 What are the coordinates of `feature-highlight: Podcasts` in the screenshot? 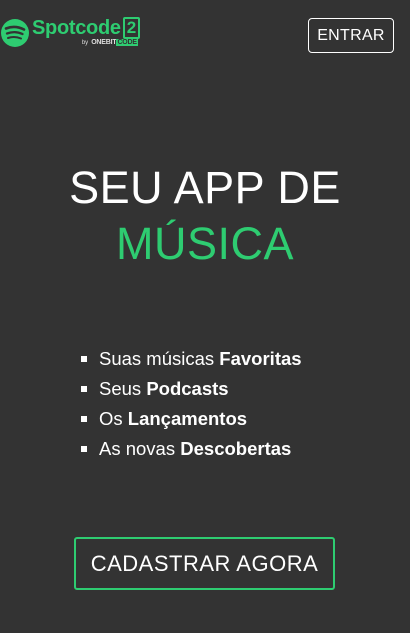 It's located at (187, 388).